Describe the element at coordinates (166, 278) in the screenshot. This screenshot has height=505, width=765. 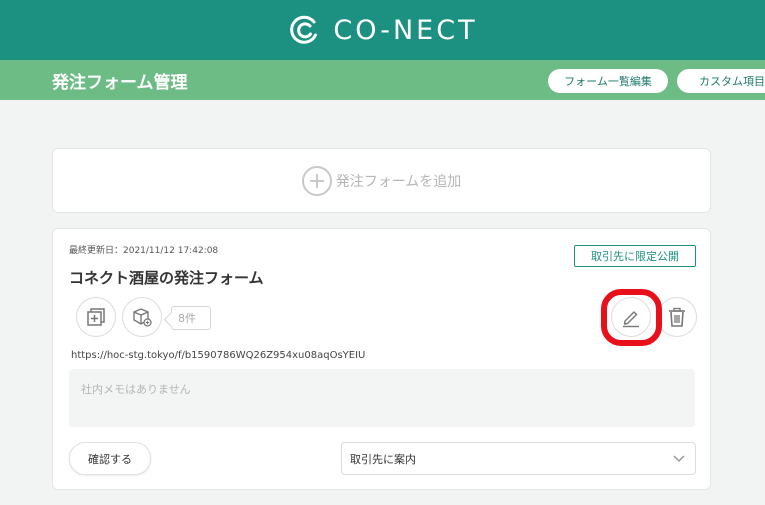
I see `form-name: コネクト酒屋の発注フォーム` at that location.